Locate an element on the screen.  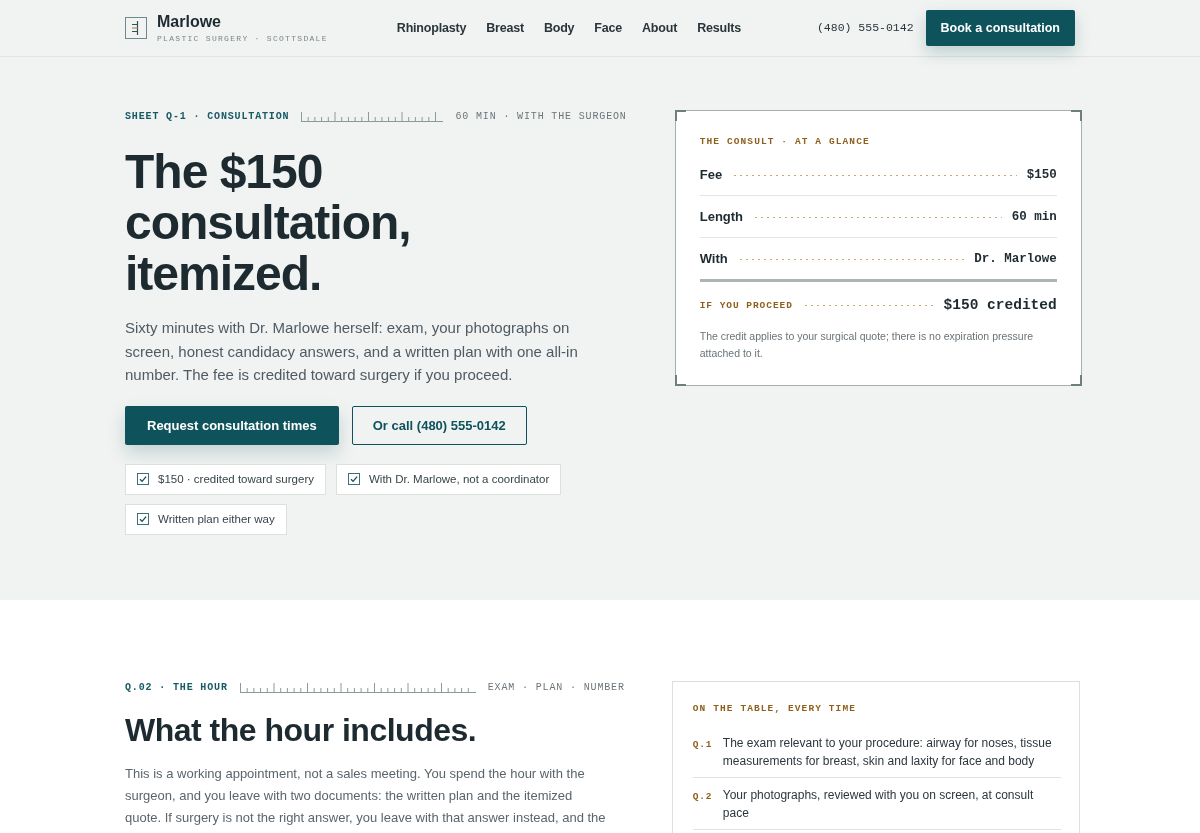
item-text: The exam relevant to your procedure: airway for noses, tissue measurements for breast, skin and laxity for face and body is located at coordinates (887, 752).